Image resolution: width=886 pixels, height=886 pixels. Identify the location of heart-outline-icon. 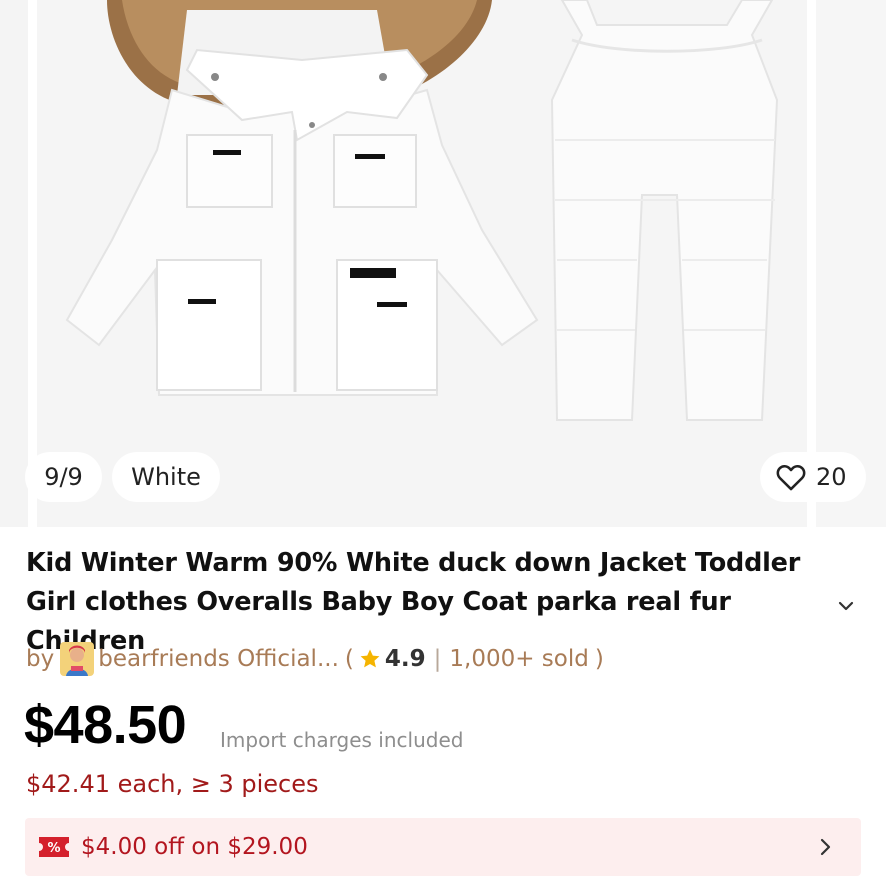
(791, 477).